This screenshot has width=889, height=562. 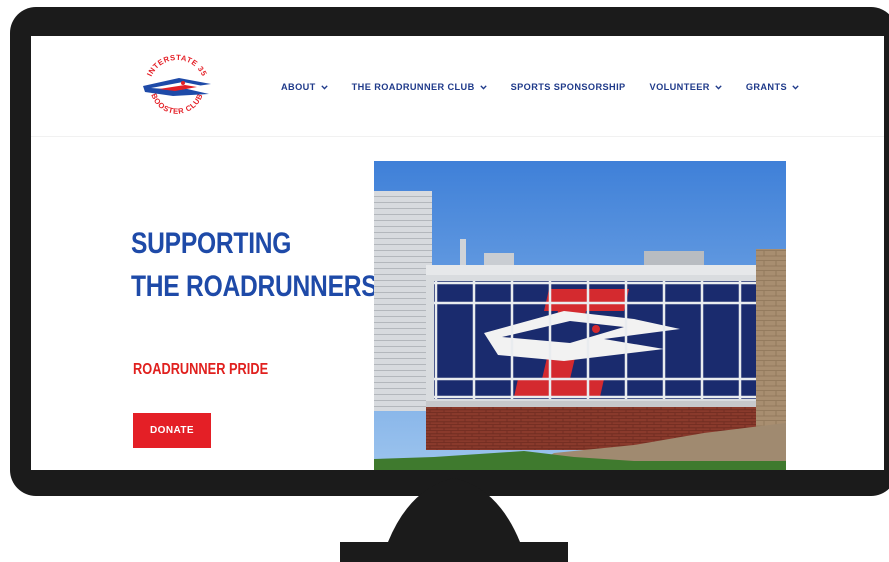 I want to click on nav-item-grants: GRANTS, so click(x=772, y=87).